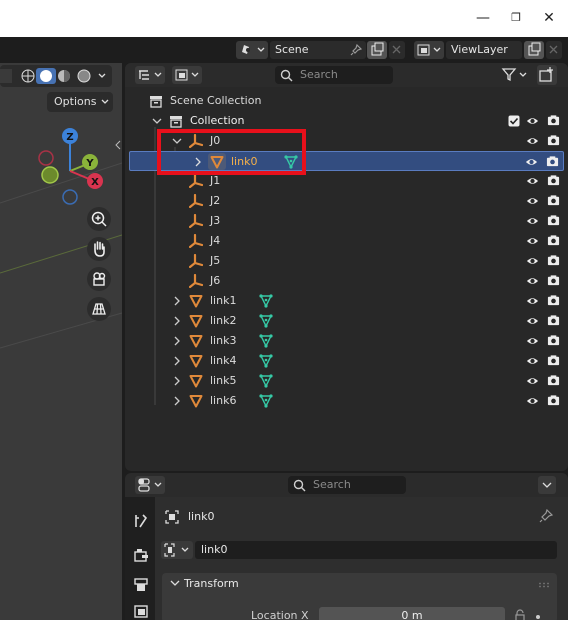 The height and width of the screenshot is (620, 568). What do you see at coordinates (141, 585) in the screenshot?
I see `output-tab-icon` at bounding box center [141, 585].